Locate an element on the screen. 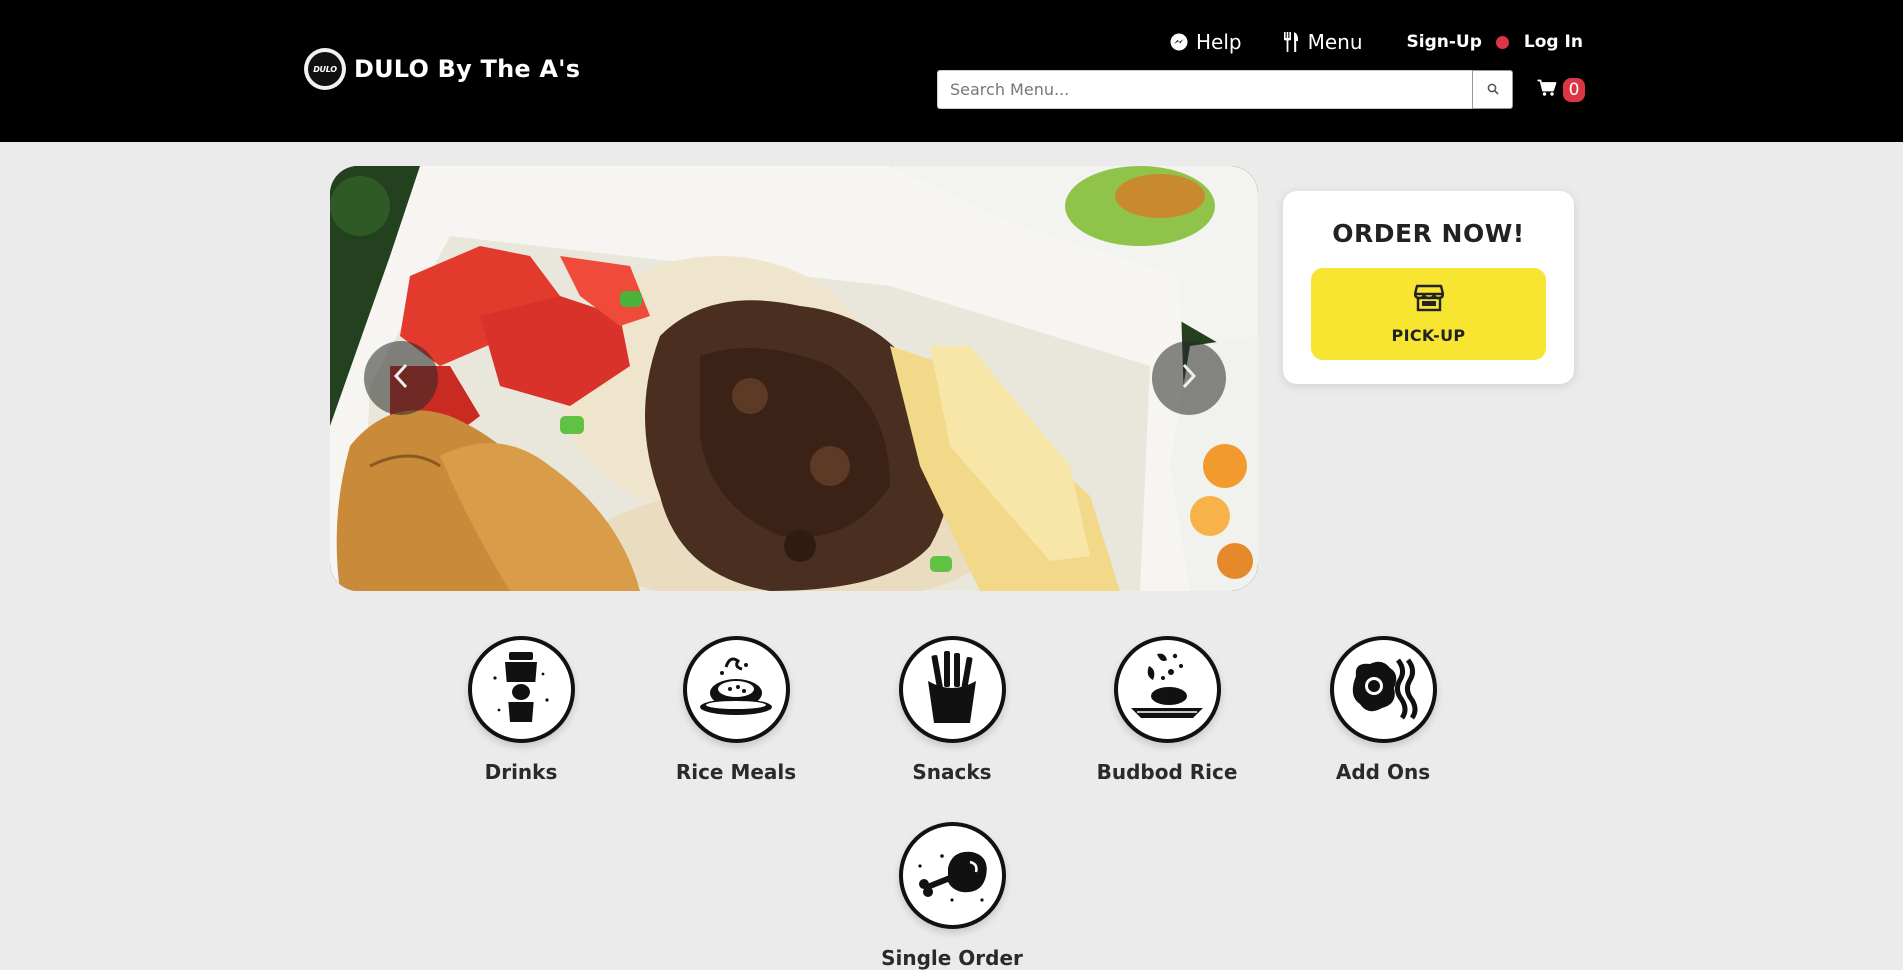  category-label: Drinks is located at coordinates (521, 772).